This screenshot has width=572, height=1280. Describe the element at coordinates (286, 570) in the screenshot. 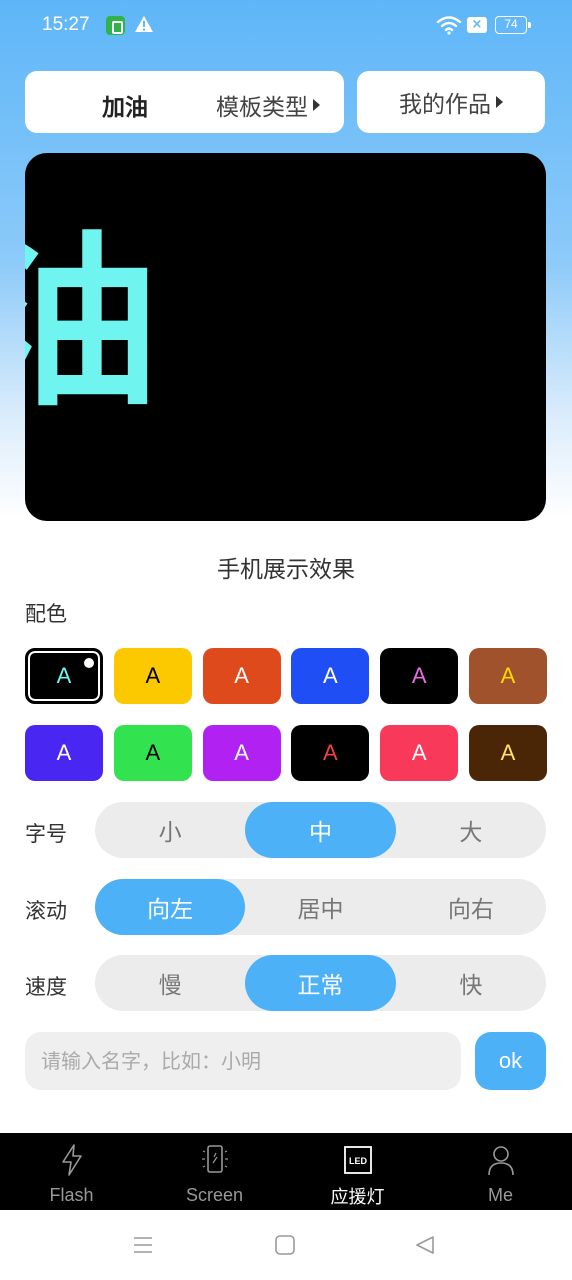

I see `preview-caption: 手机展示效果` at that location.